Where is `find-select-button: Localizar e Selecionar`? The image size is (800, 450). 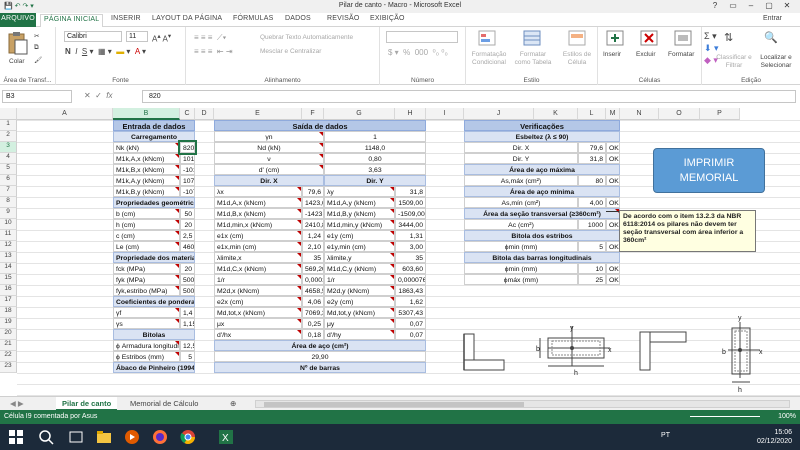 find-select-button: Localizar e Selecionar is located at coordinates (776, 62).